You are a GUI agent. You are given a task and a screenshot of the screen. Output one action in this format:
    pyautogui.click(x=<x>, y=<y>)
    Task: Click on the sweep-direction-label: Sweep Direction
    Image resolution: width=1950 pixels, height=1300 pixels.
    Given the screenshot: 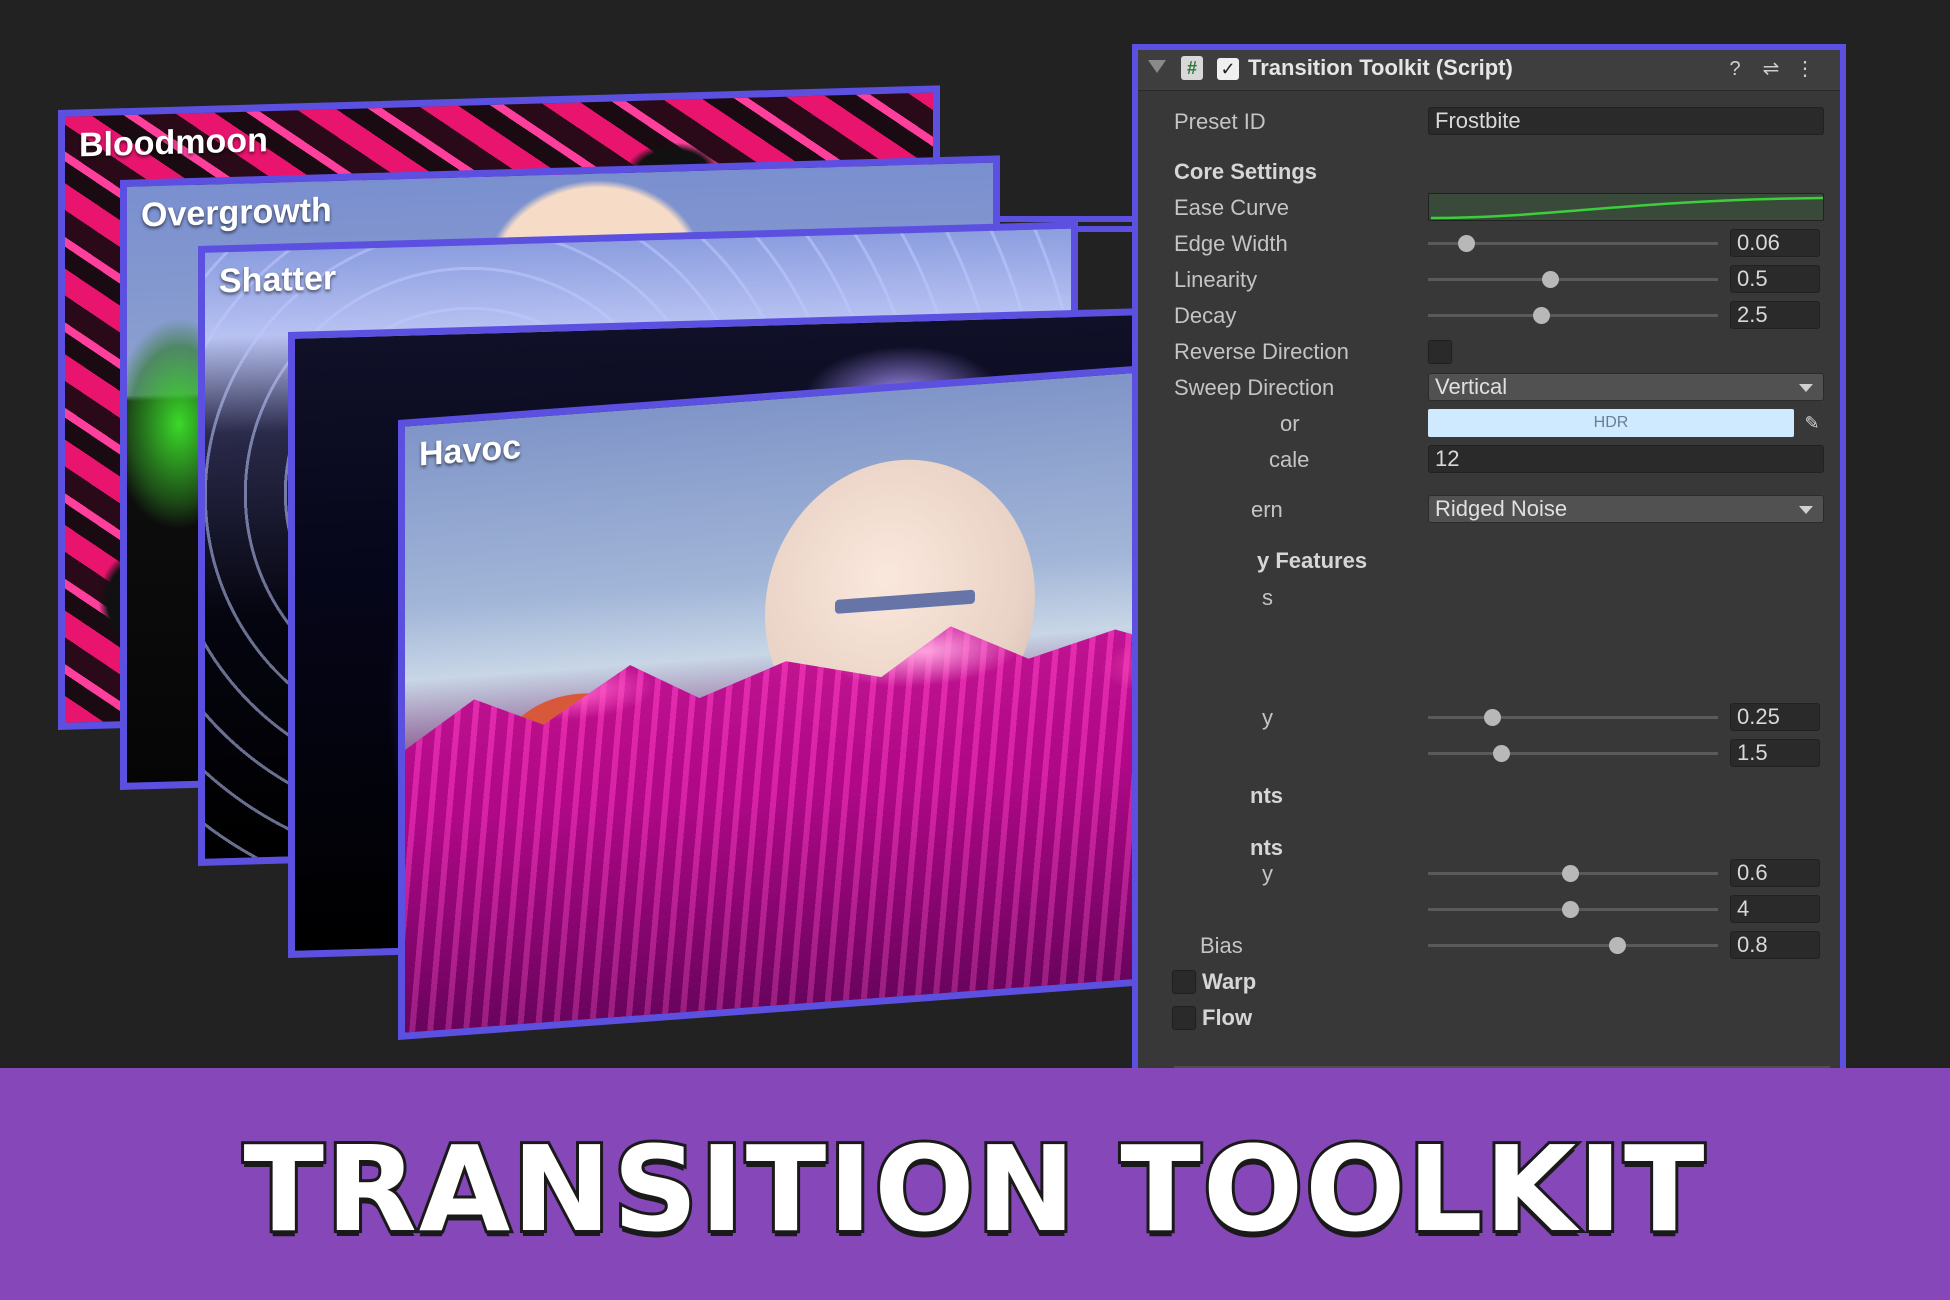 What is the action you would take?
    pyautogui.click(x=1254, y=387)
    